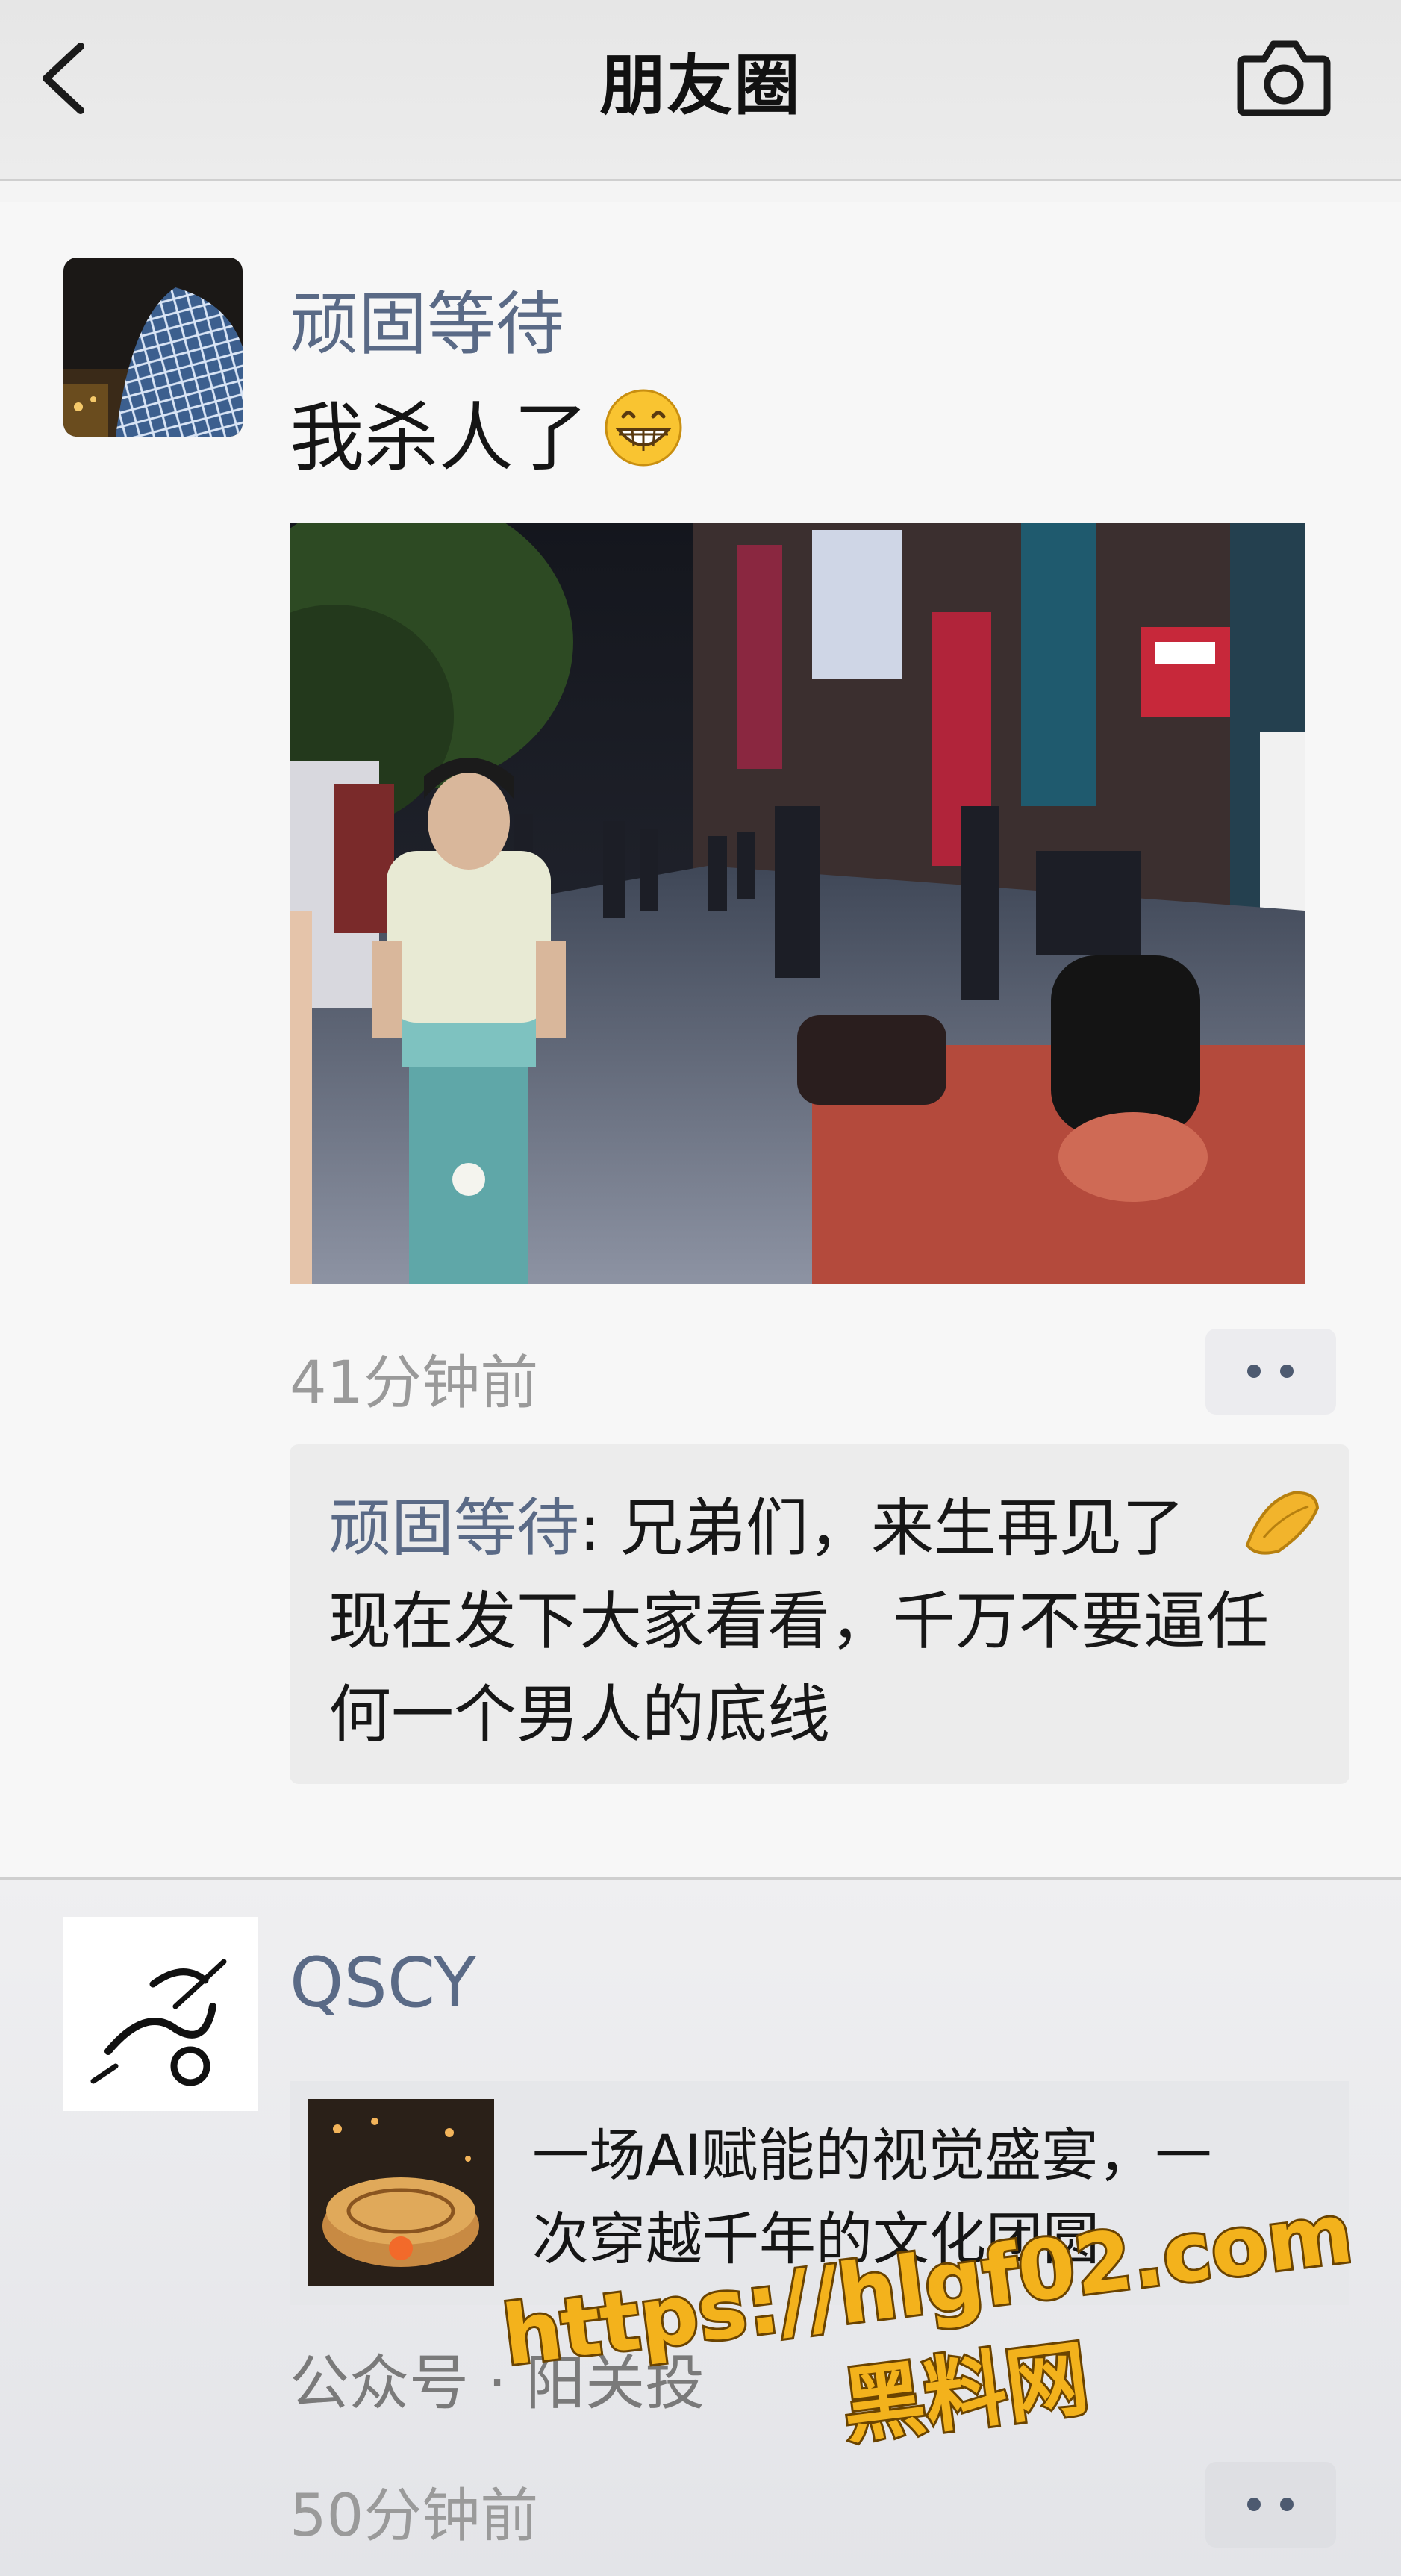 The height and width of the screenshot is (2576, 1401). I want to click on post-time: 41分钟前, so click(414, 1383).